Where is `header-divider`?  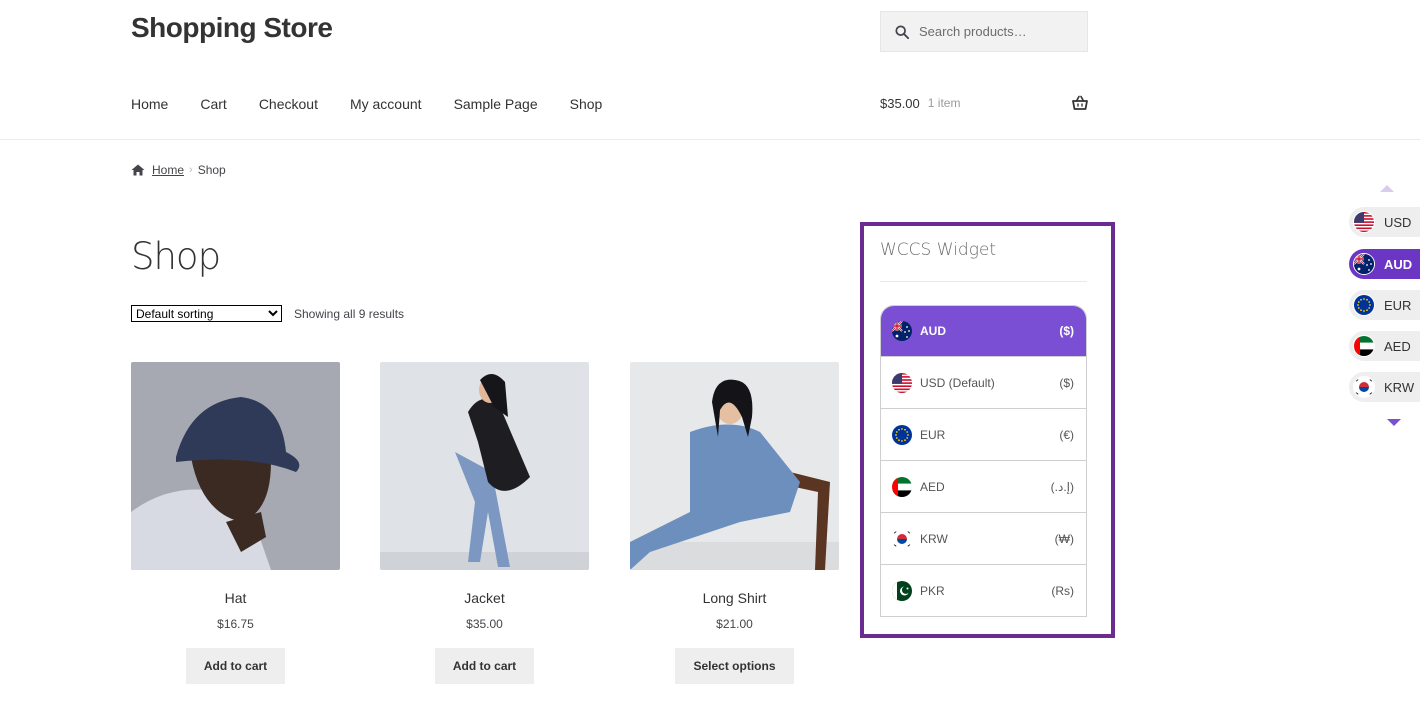 header-divider is located at coordinates (710, 139).